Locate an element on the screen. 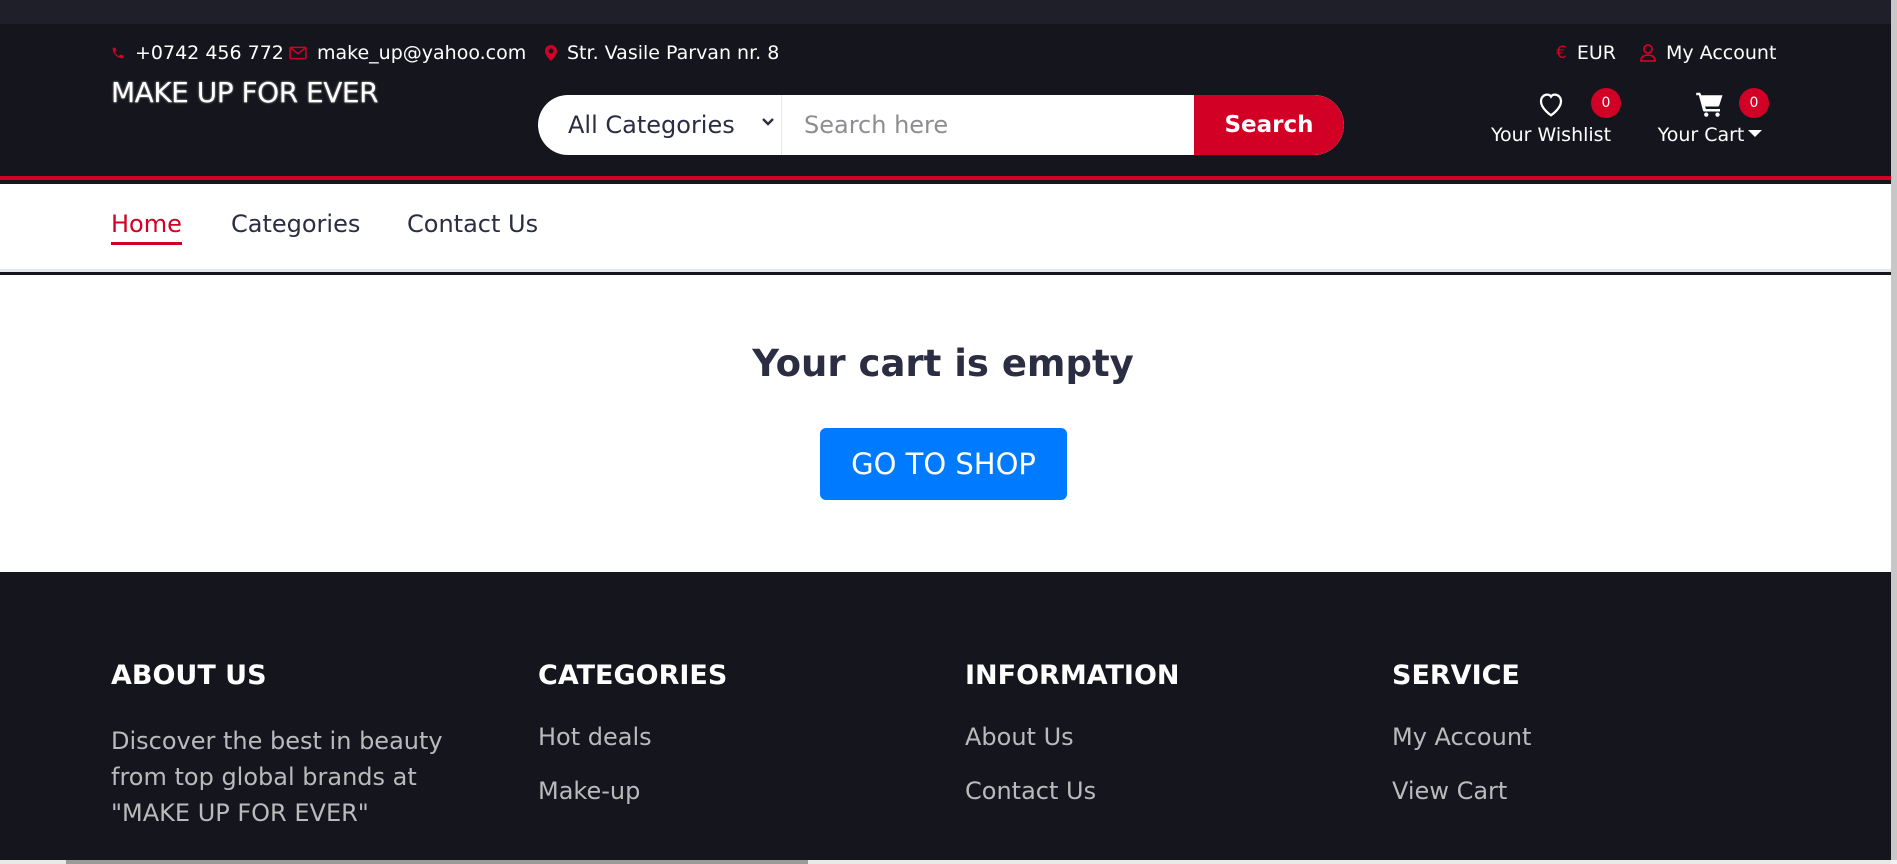 The height and width of the screenshot is (864, 1897). user-icon is located at coordinates (1648, 53).